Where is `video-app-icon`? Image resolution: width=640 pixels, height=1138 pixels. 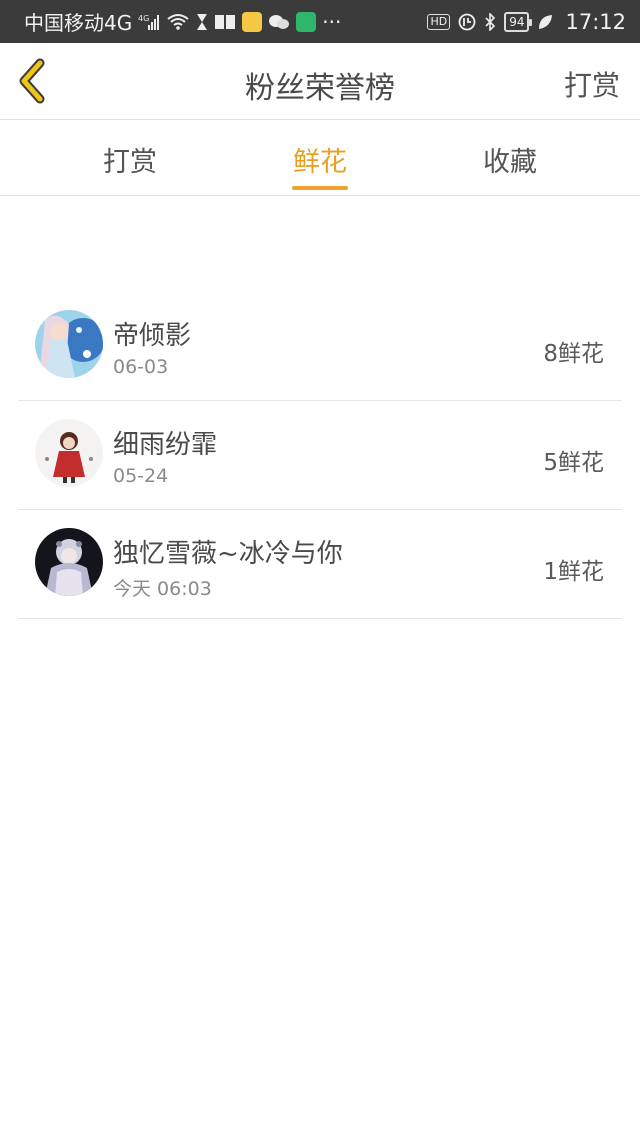
video-app-icon is located at coordinates (306, 21).